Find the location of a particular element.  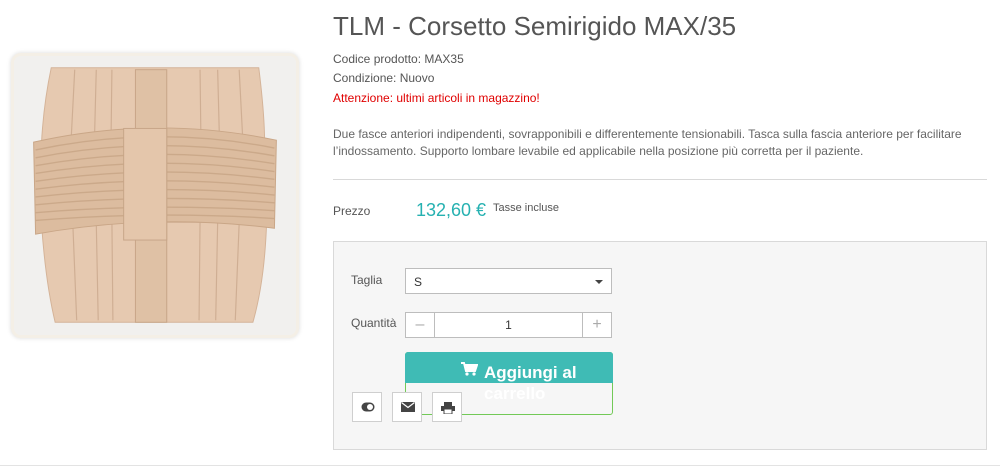

size-select: S is located at coordinates (508, 281).